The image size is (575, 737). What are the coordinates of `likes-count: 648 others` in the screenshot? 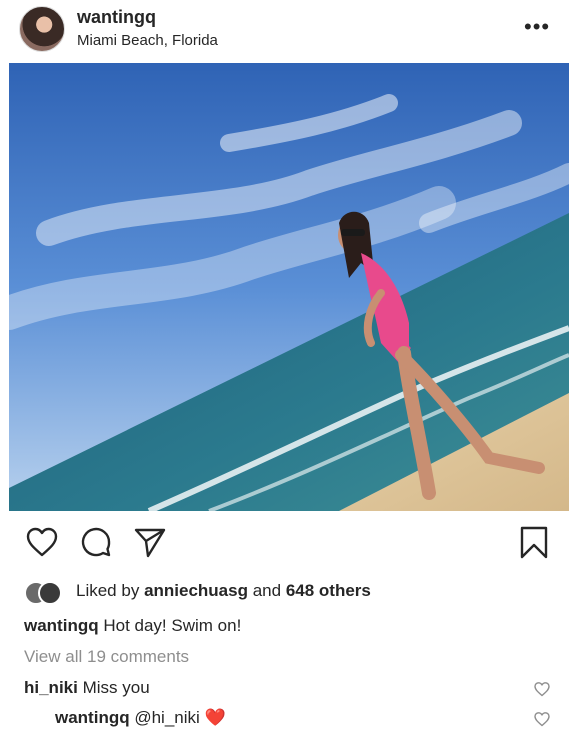 It's located at (328, 590).